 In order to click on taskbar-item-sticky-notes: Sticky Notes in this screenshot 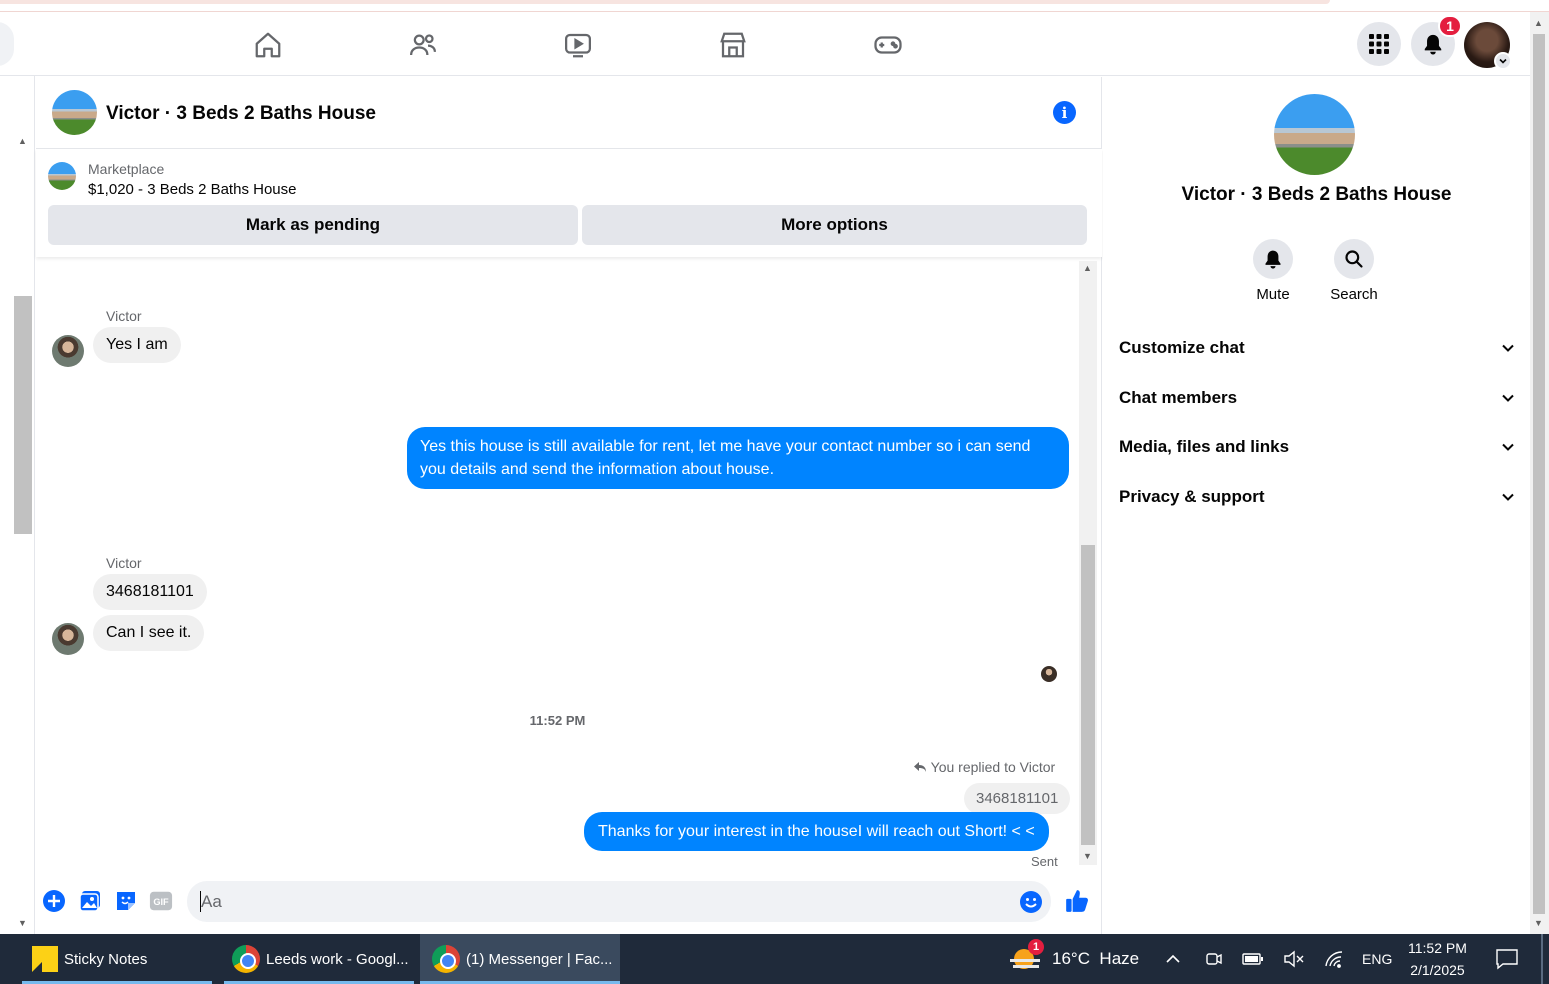, I will do `click(117, 959)`.